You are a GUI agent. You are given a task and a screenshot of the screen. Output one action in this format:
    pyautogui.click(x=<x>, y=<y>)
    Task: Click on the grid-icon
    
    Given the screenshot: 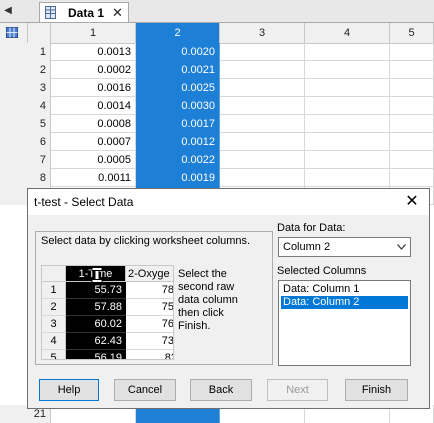 What is the action you would take?
    pyautogui.click(x=12, y=32)
    